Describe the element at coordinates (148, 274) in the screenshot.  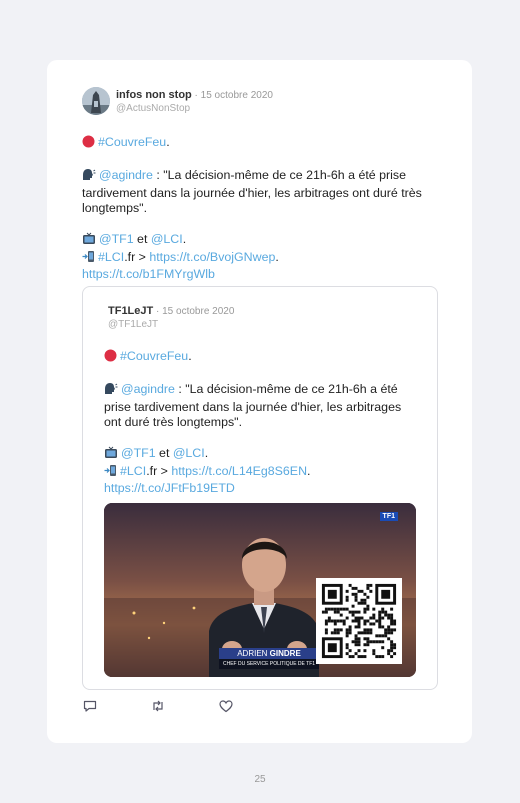
I see `media-link: https://t.co/b1FMYrgWlb` at that location.